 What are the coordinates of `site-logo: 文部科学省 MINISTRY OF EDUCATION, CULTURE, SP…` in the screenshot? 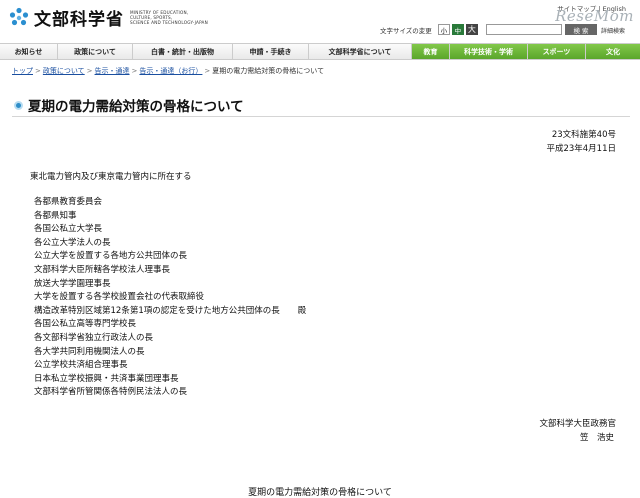 It's located at (109, 17).